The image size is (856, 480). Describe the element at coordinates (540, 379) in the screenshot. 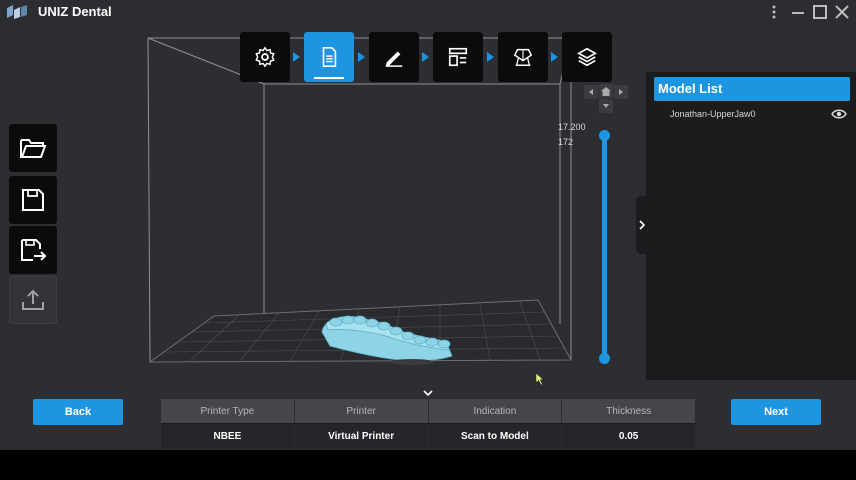

I see `mouse-cursor-icon` at that location.